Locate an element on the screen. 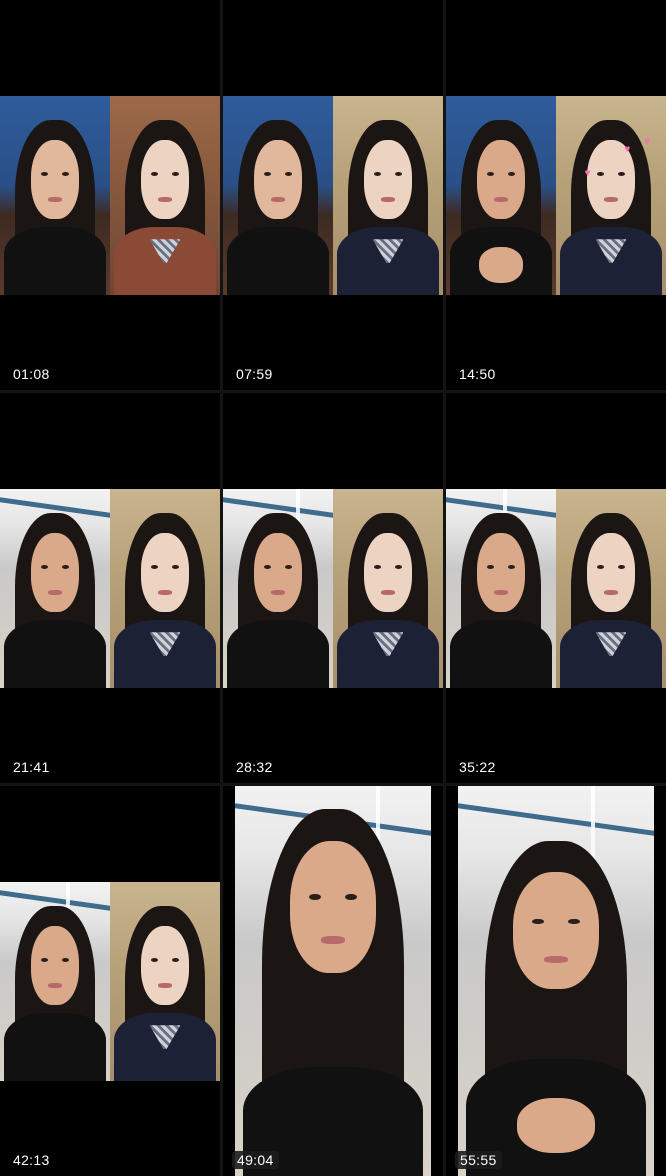 The image size is (666, 1176). split-screen-preview: ♥ ♥ ♥ is located at coordinates (556, 195).